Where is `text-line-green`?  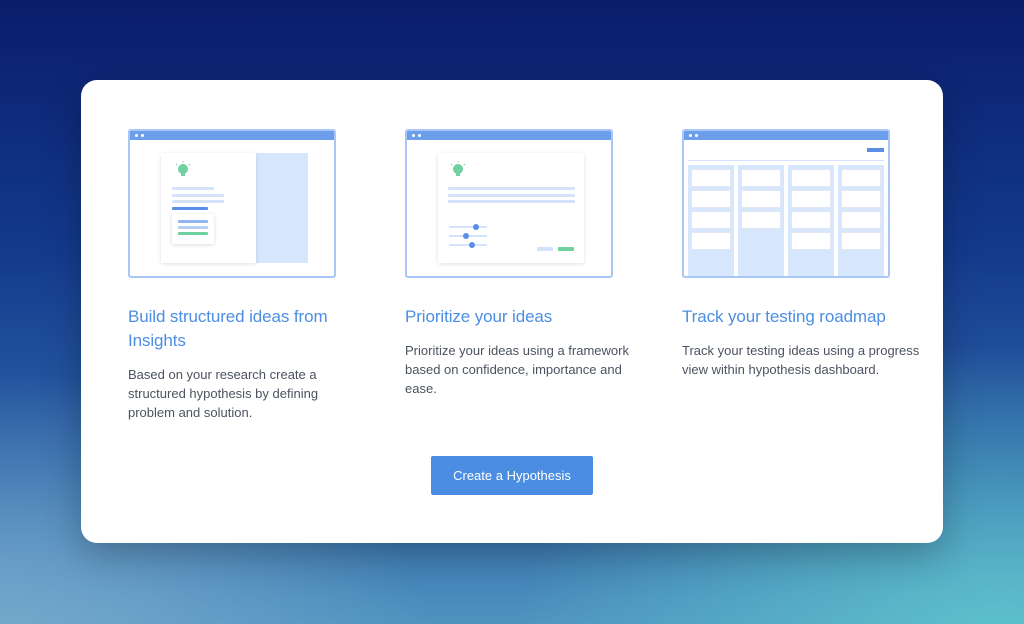 text-line-green is located at coordinates (193, 233).